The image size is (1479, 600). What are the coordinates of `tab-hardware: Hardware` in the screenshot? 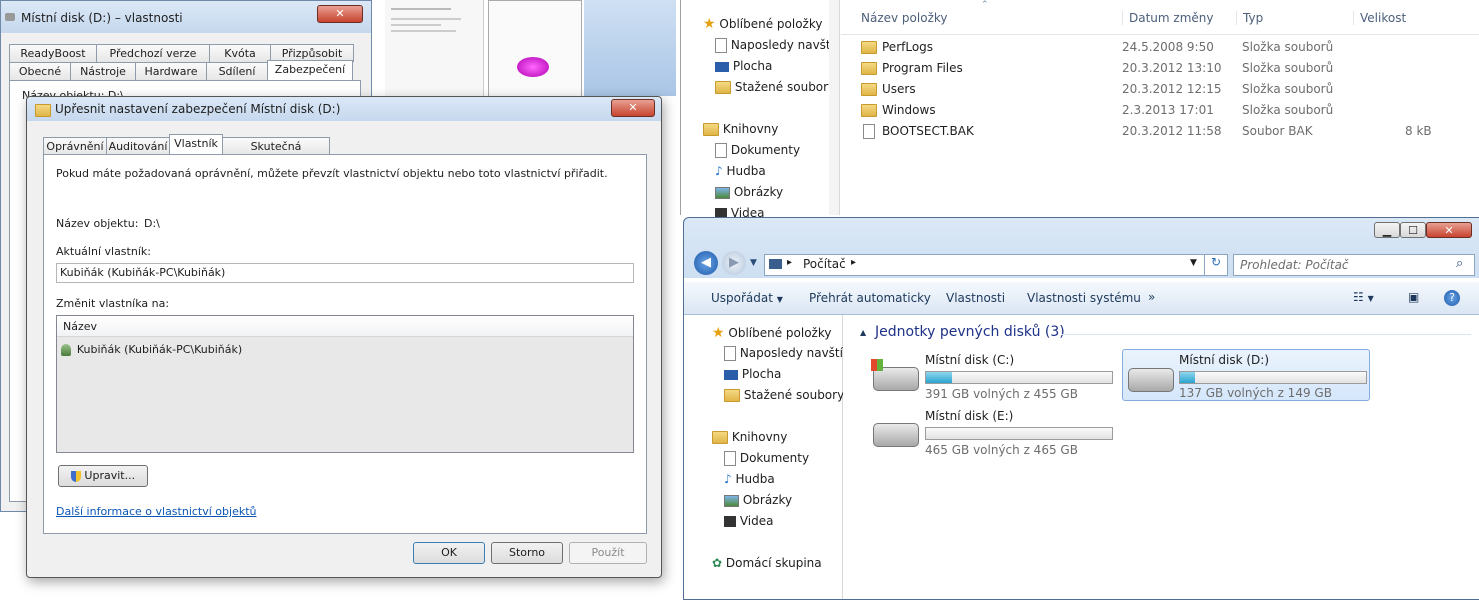 It's located at (171, 71).